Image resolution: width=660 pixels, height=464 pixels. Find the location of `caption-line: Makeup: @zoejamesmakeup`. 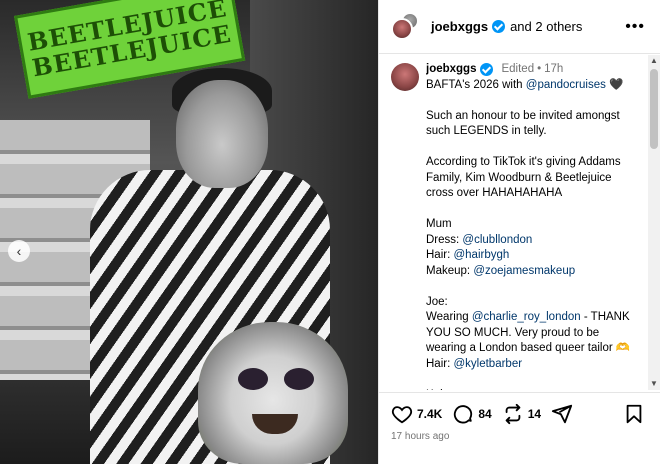

caption-line: Makeup: @zoejamesmakeup is located at coordinates (532, 272).